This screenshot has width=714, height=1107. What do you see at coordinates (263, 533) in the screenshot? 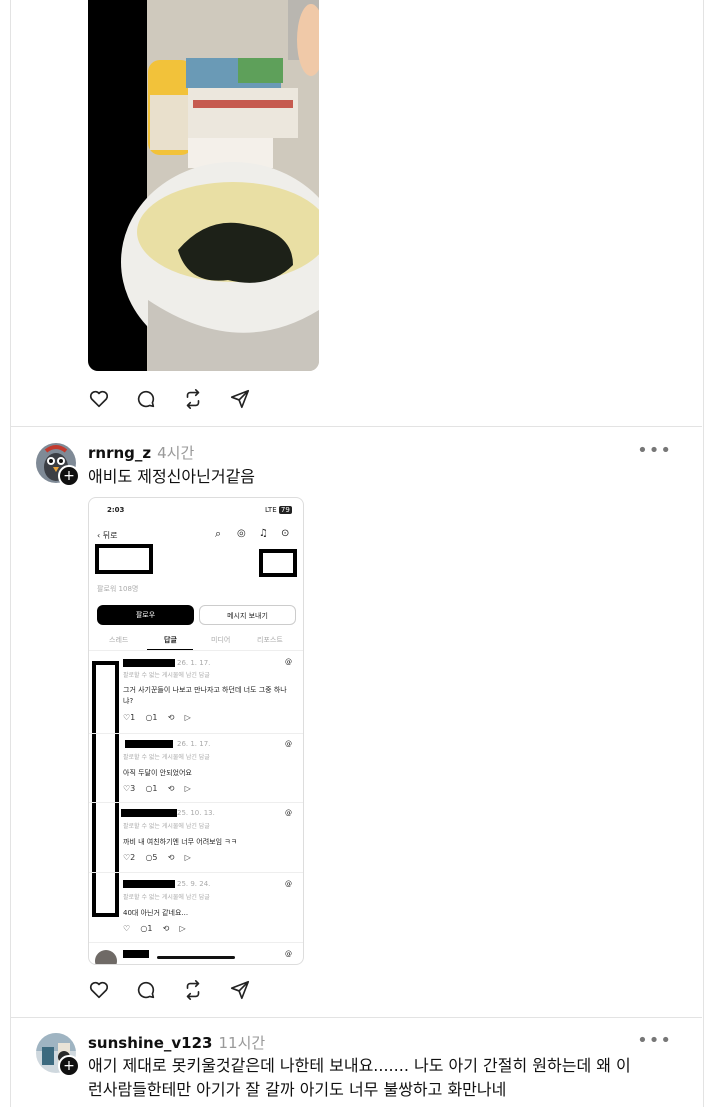
I see `bell-icon: ♫` at bounding box center [263, 533].